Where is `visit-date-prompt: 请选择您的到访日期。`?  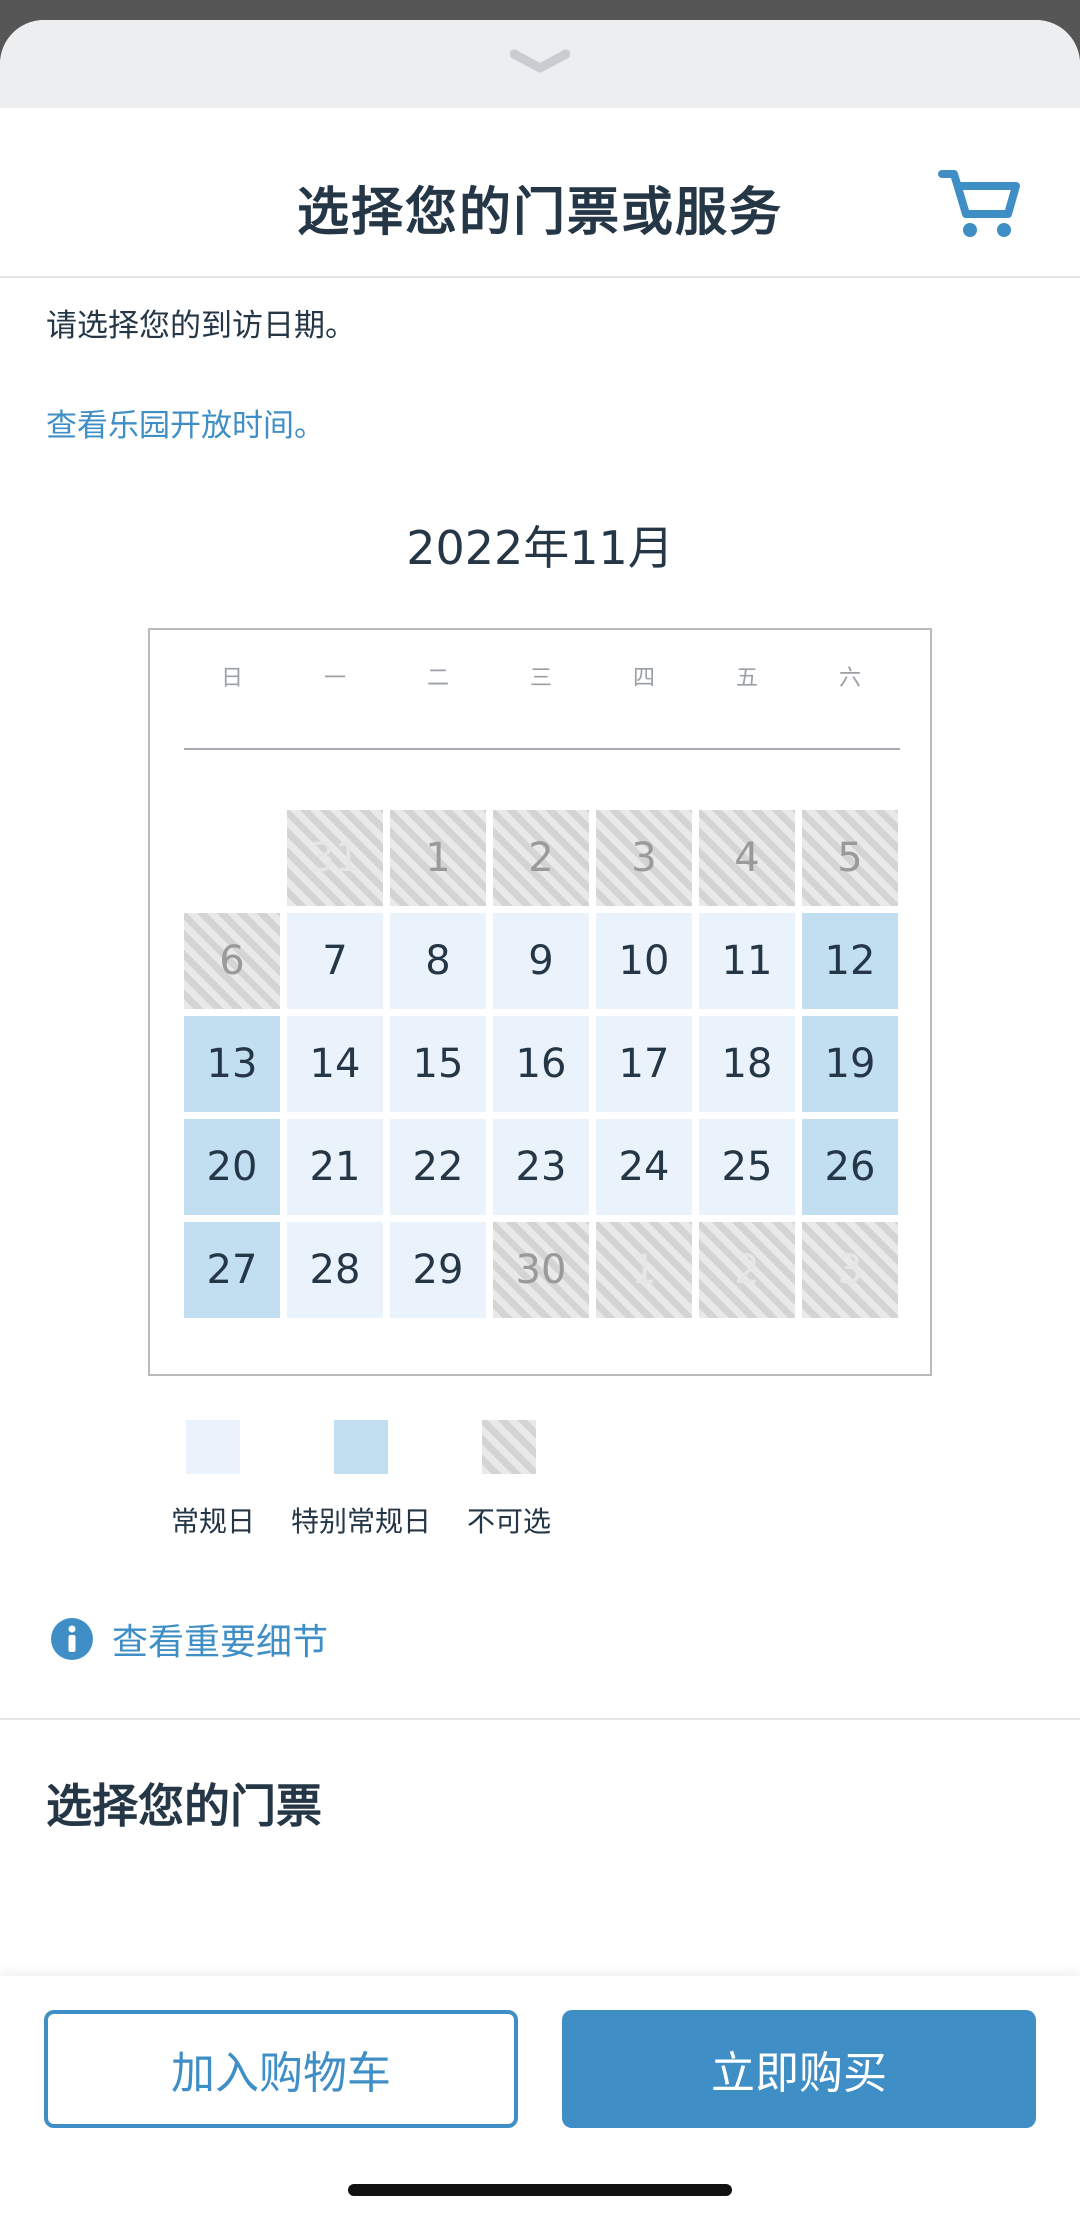 visit-date-prompt: 请选择您的到访日期。 is located at coordinates (201, 326).